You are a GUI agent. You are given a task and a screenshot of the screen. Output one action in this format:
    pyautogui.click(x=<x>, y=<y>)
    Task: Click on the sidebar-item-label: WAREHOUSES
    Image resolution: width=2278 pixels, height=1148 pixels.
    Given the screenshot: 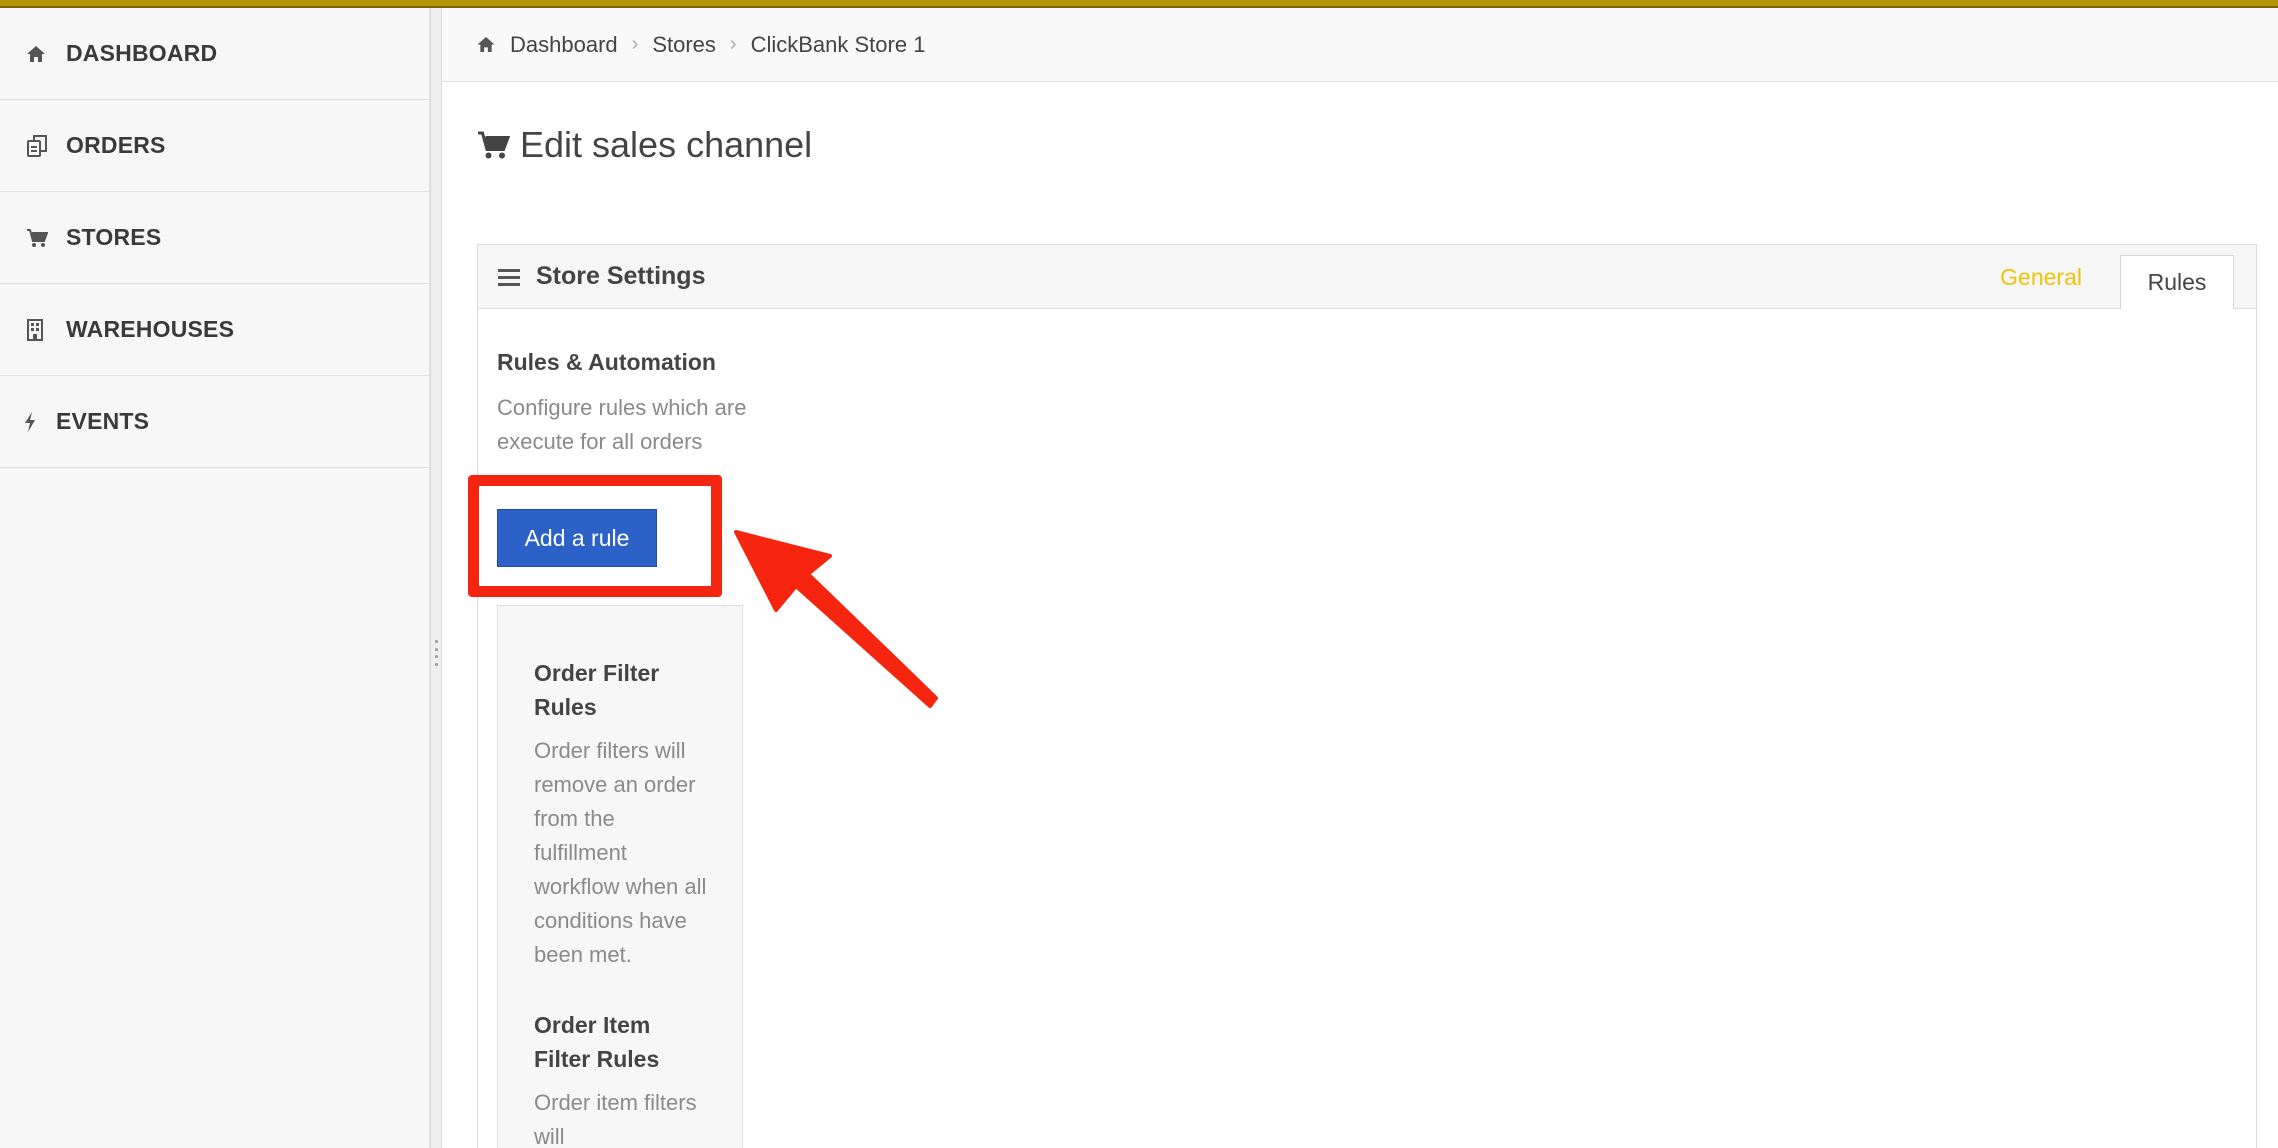 What is the action you would take?
    pyautogui.click(x=150, y=329)
    